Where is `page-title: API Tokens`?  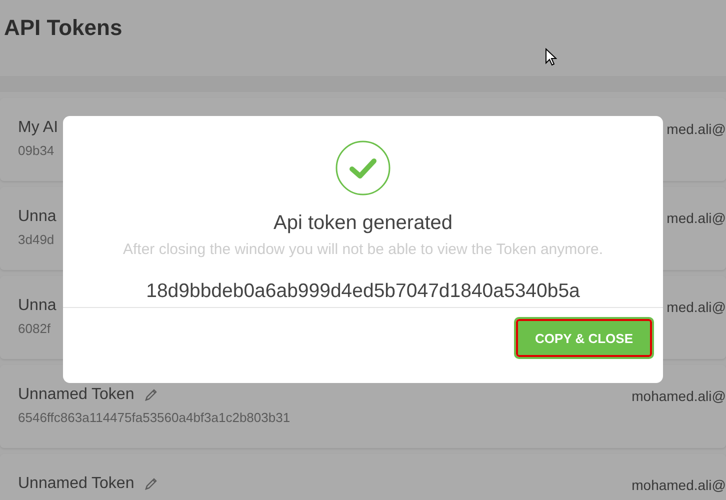 page-title: API Tokens is located at coordinates (63, 28).